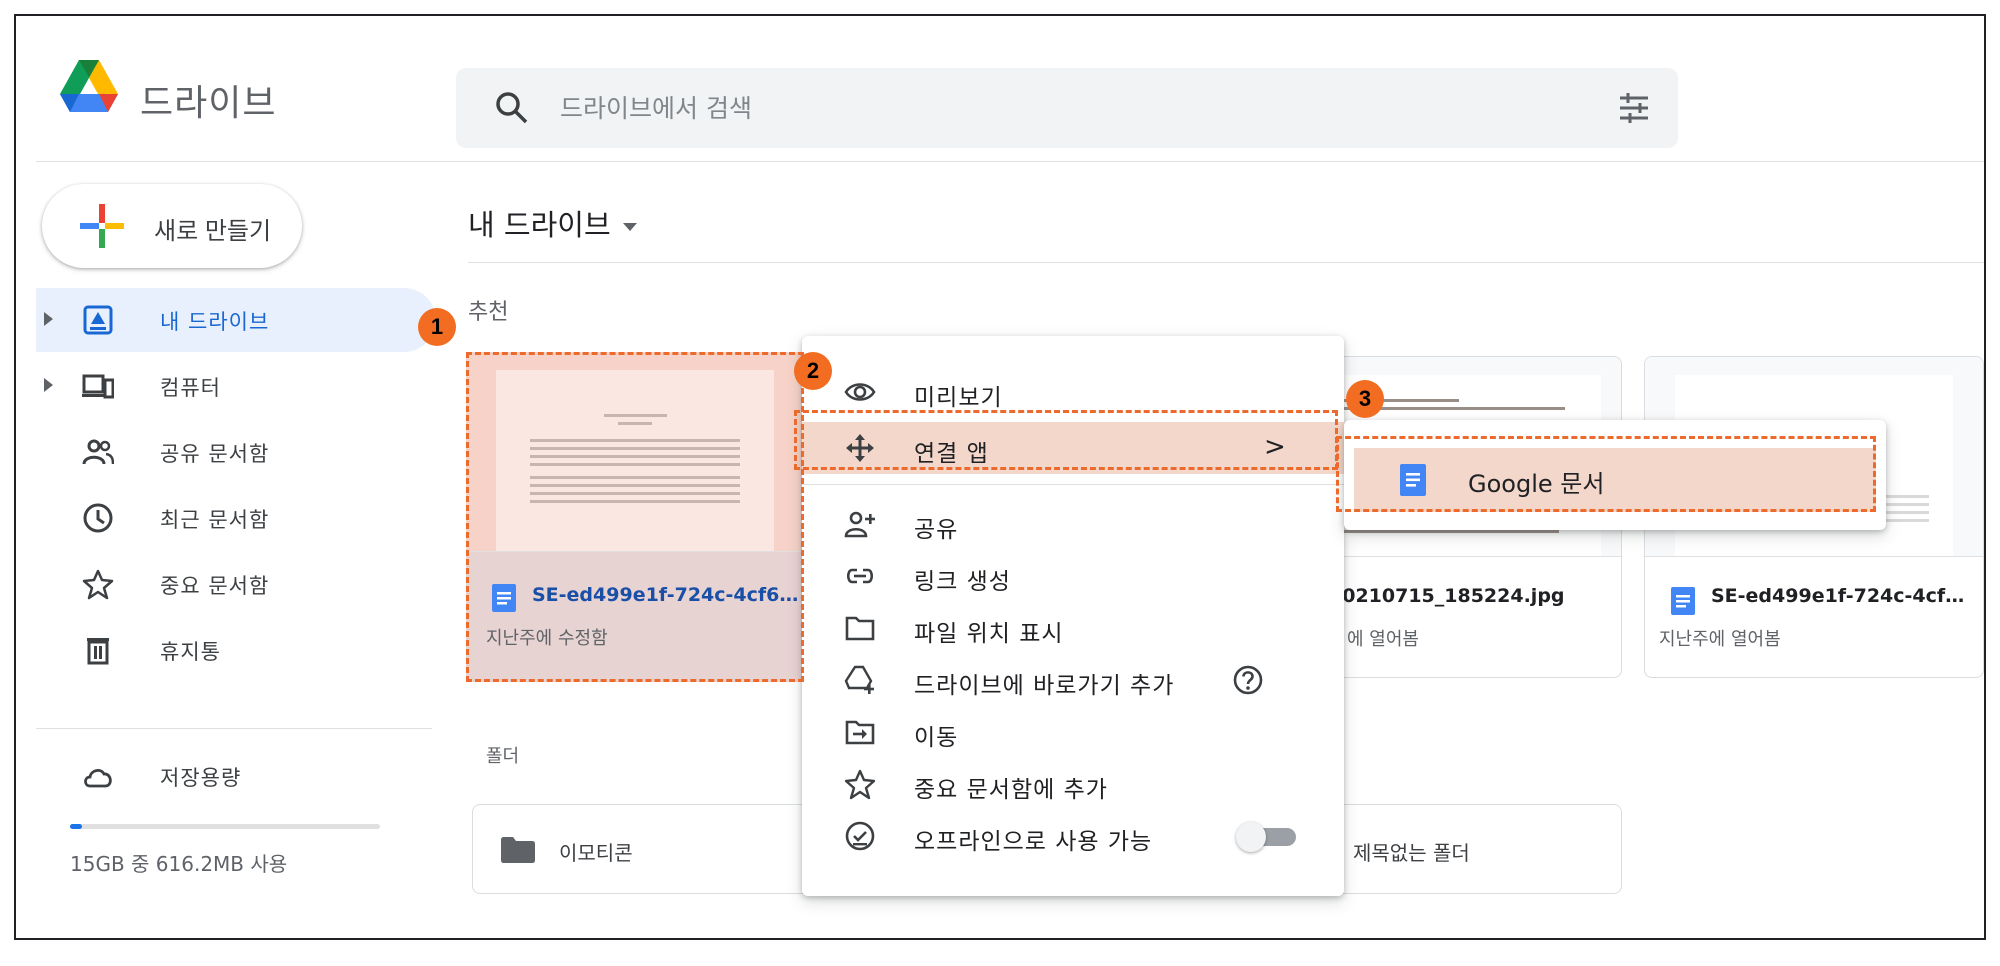  What do you see at coordinates (1073, 576) in the screenshot?
I see `menu-item-get-link: 링크 생성` at bounding box center [1073, 576].